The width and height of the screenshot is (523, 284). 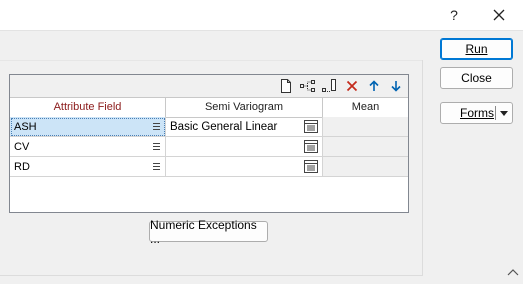 What do you see at coordinates (495, 113) in the screenshot?
I see `forms-split-divider` at bounding box center [495, 113].